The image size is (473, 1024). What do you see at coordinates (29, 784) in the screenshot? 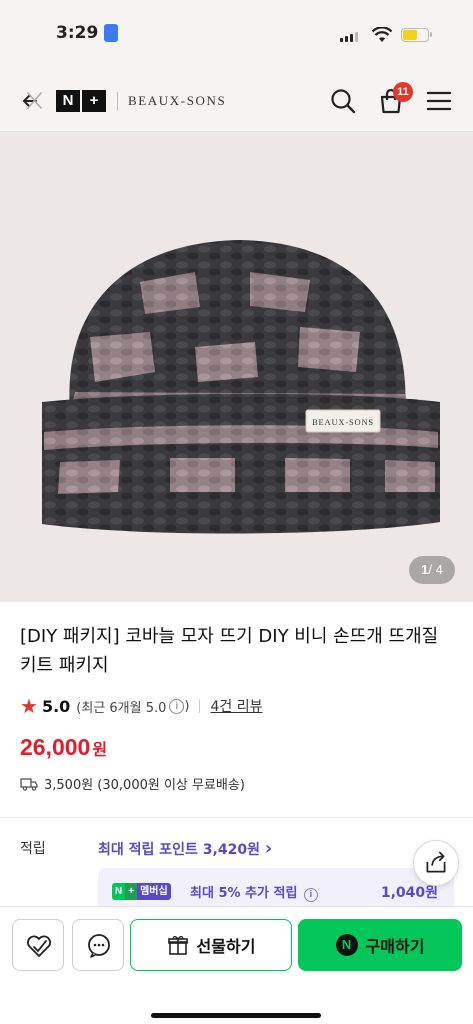
I see `truck-icon` at bounding box center [29, 784].